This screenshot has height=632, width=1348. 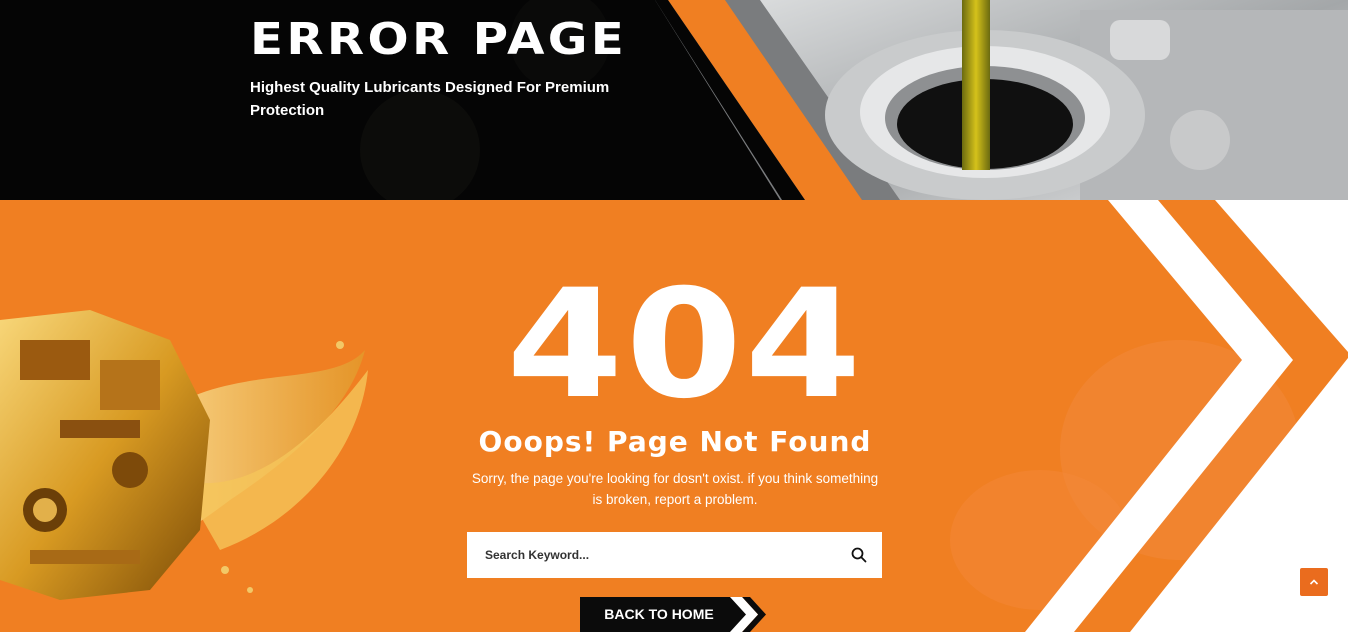 I want to click on chevron-up-icon, so click(x=1314, y=582).